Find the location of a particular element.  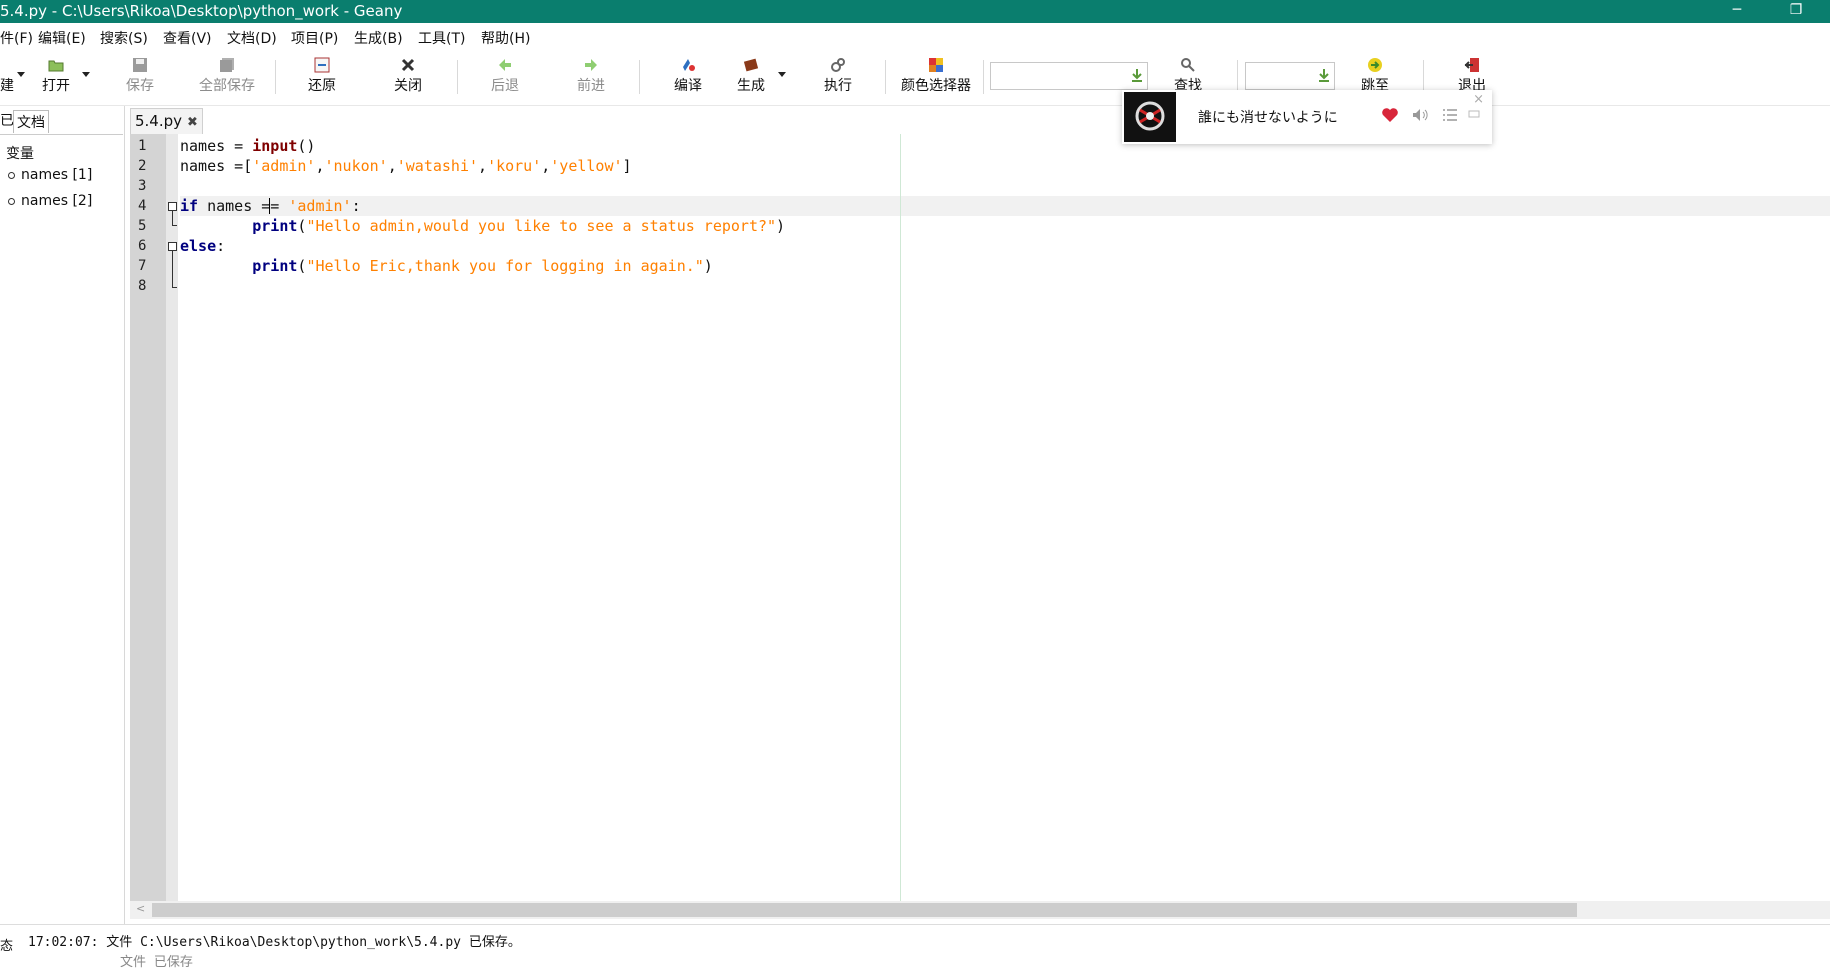

text-caret is located at coordinates (269, 206).